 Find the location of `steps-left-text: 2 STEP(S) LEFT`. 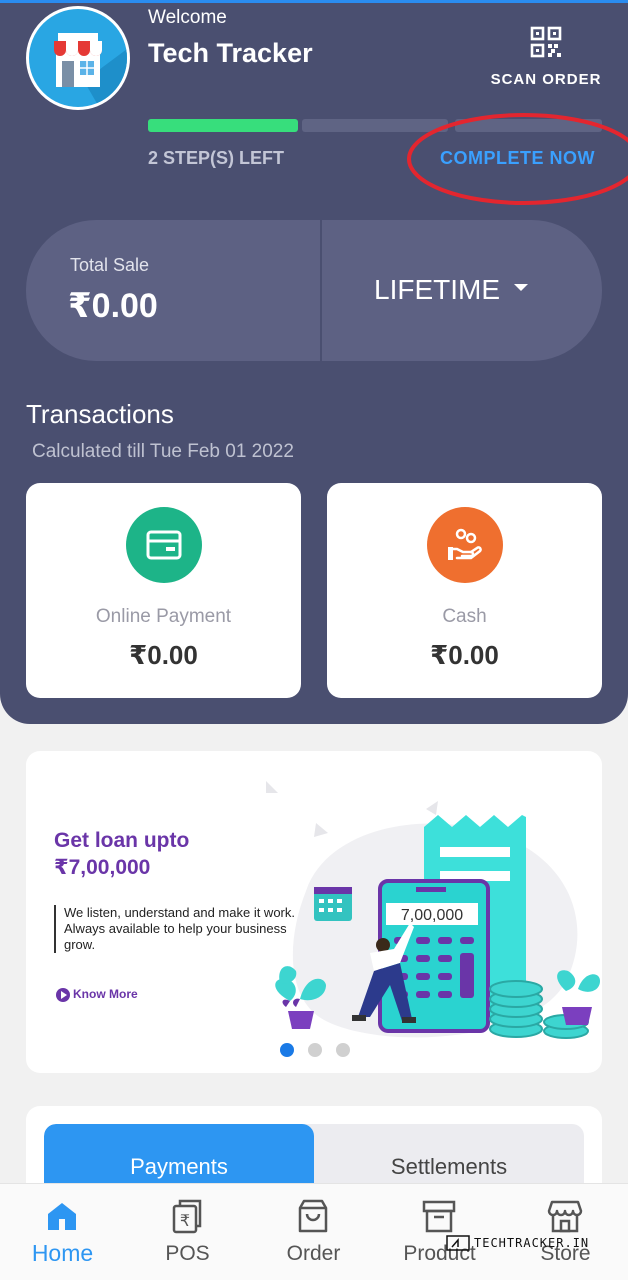

steps-left-text: 2 STEP(S) LEFT is located at coordinates (216, 158).